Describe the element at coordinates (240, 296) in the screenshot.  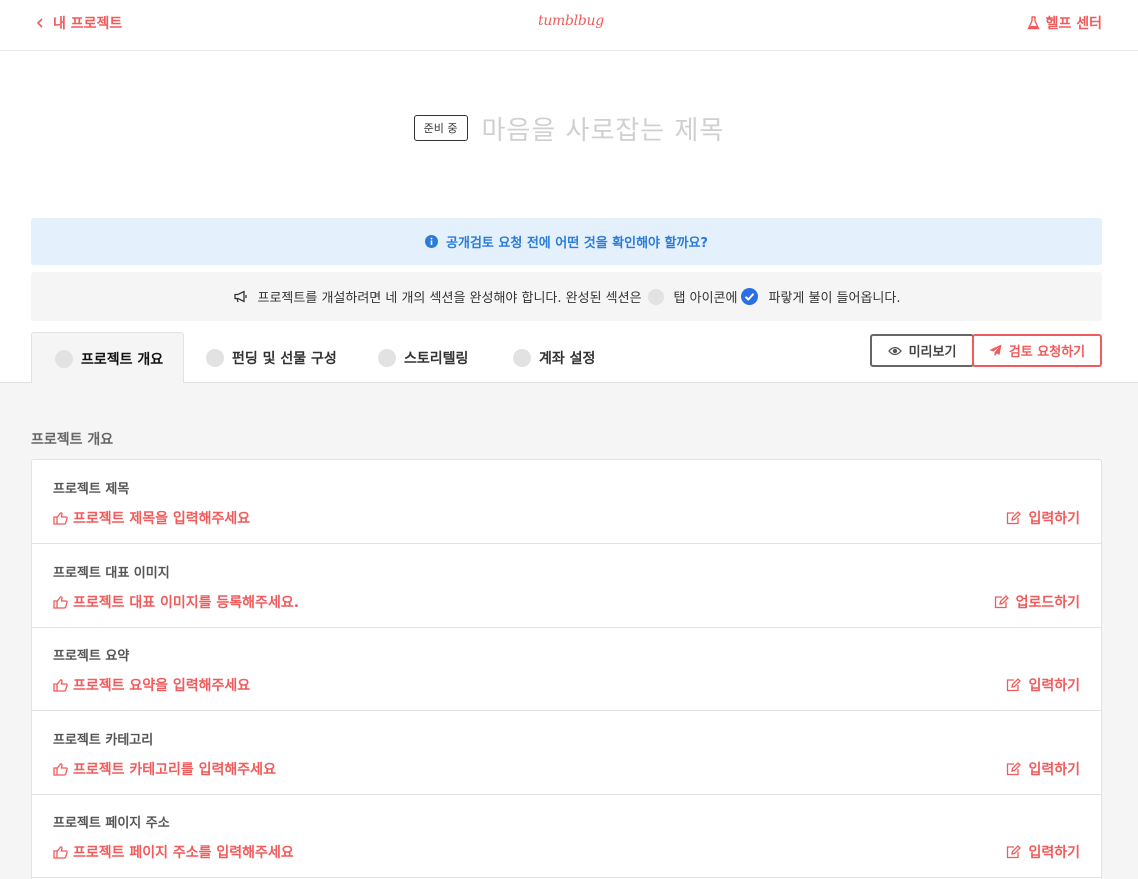
I see `megaphone-icon` at that location.